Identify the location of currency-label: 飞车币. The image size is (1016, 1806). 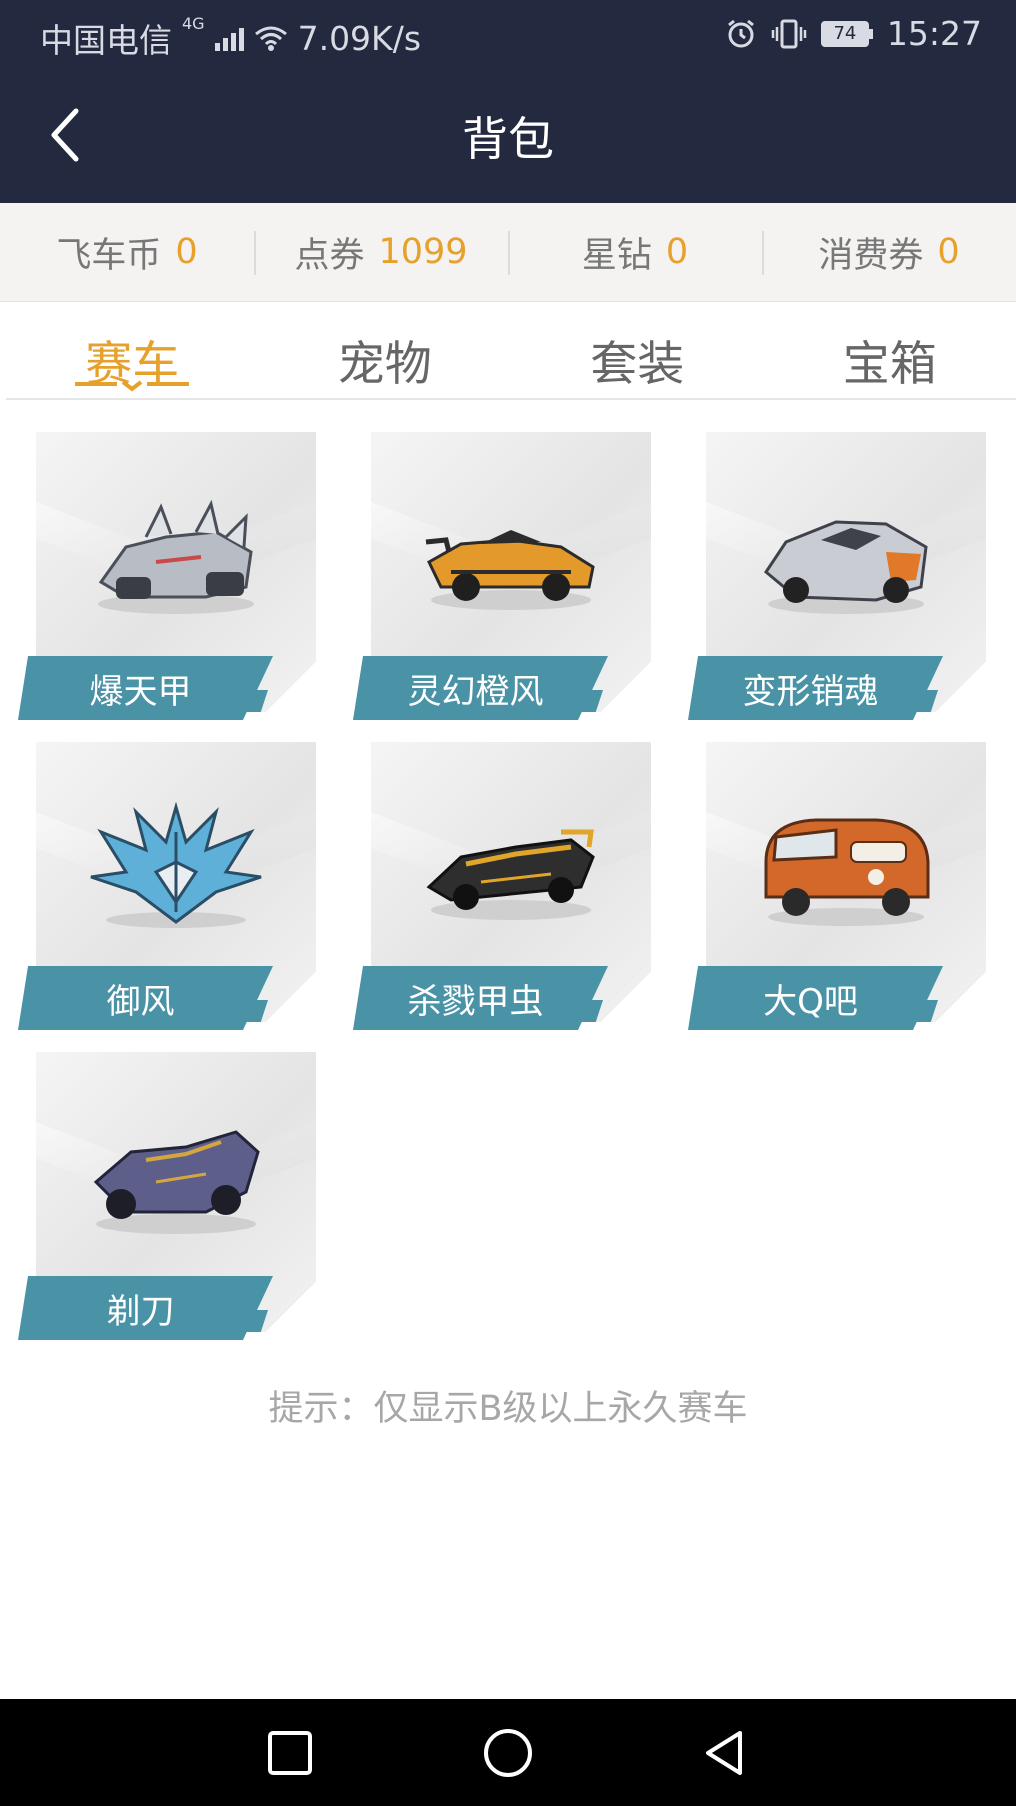
(109, 255).